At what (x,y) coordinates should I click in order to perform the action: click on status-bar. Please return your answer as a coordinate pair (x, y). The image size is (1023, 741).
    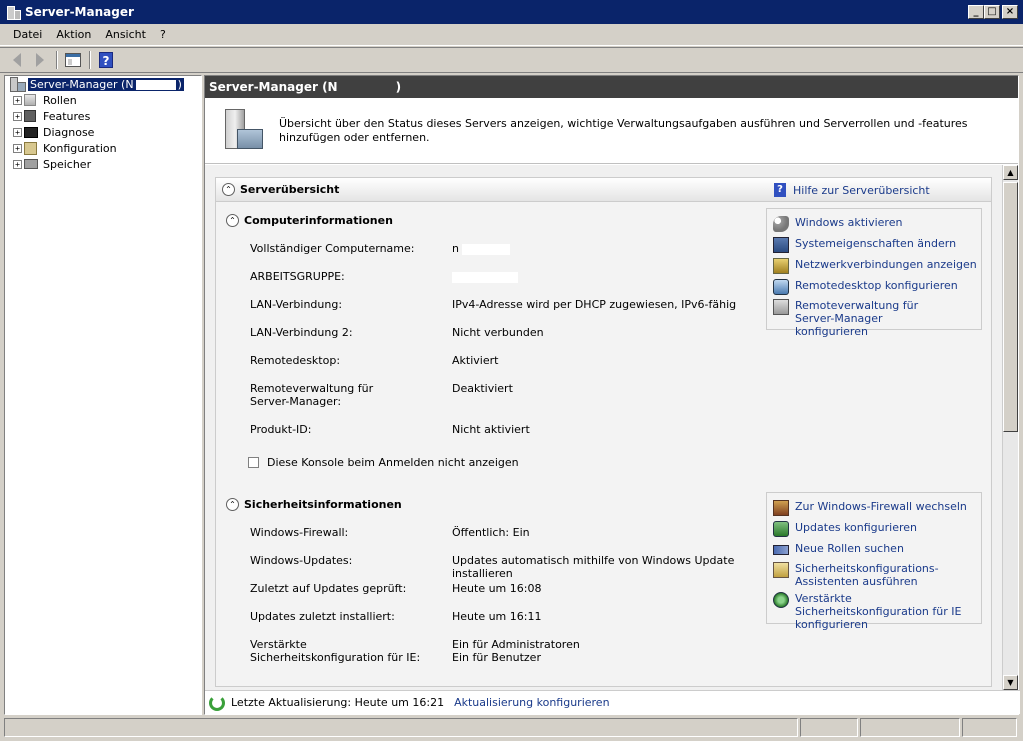
    Looking at the image, I should click on (511, 728).